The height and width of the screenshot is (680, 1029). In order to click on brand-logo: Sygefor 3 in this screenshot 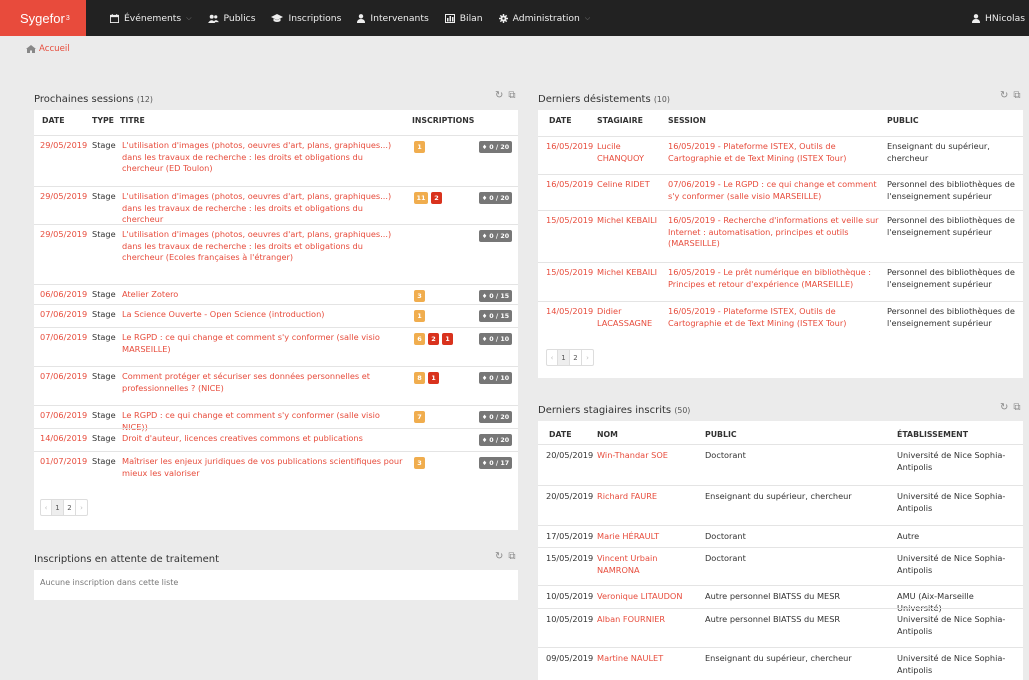, I will do `click(43, 18)`.